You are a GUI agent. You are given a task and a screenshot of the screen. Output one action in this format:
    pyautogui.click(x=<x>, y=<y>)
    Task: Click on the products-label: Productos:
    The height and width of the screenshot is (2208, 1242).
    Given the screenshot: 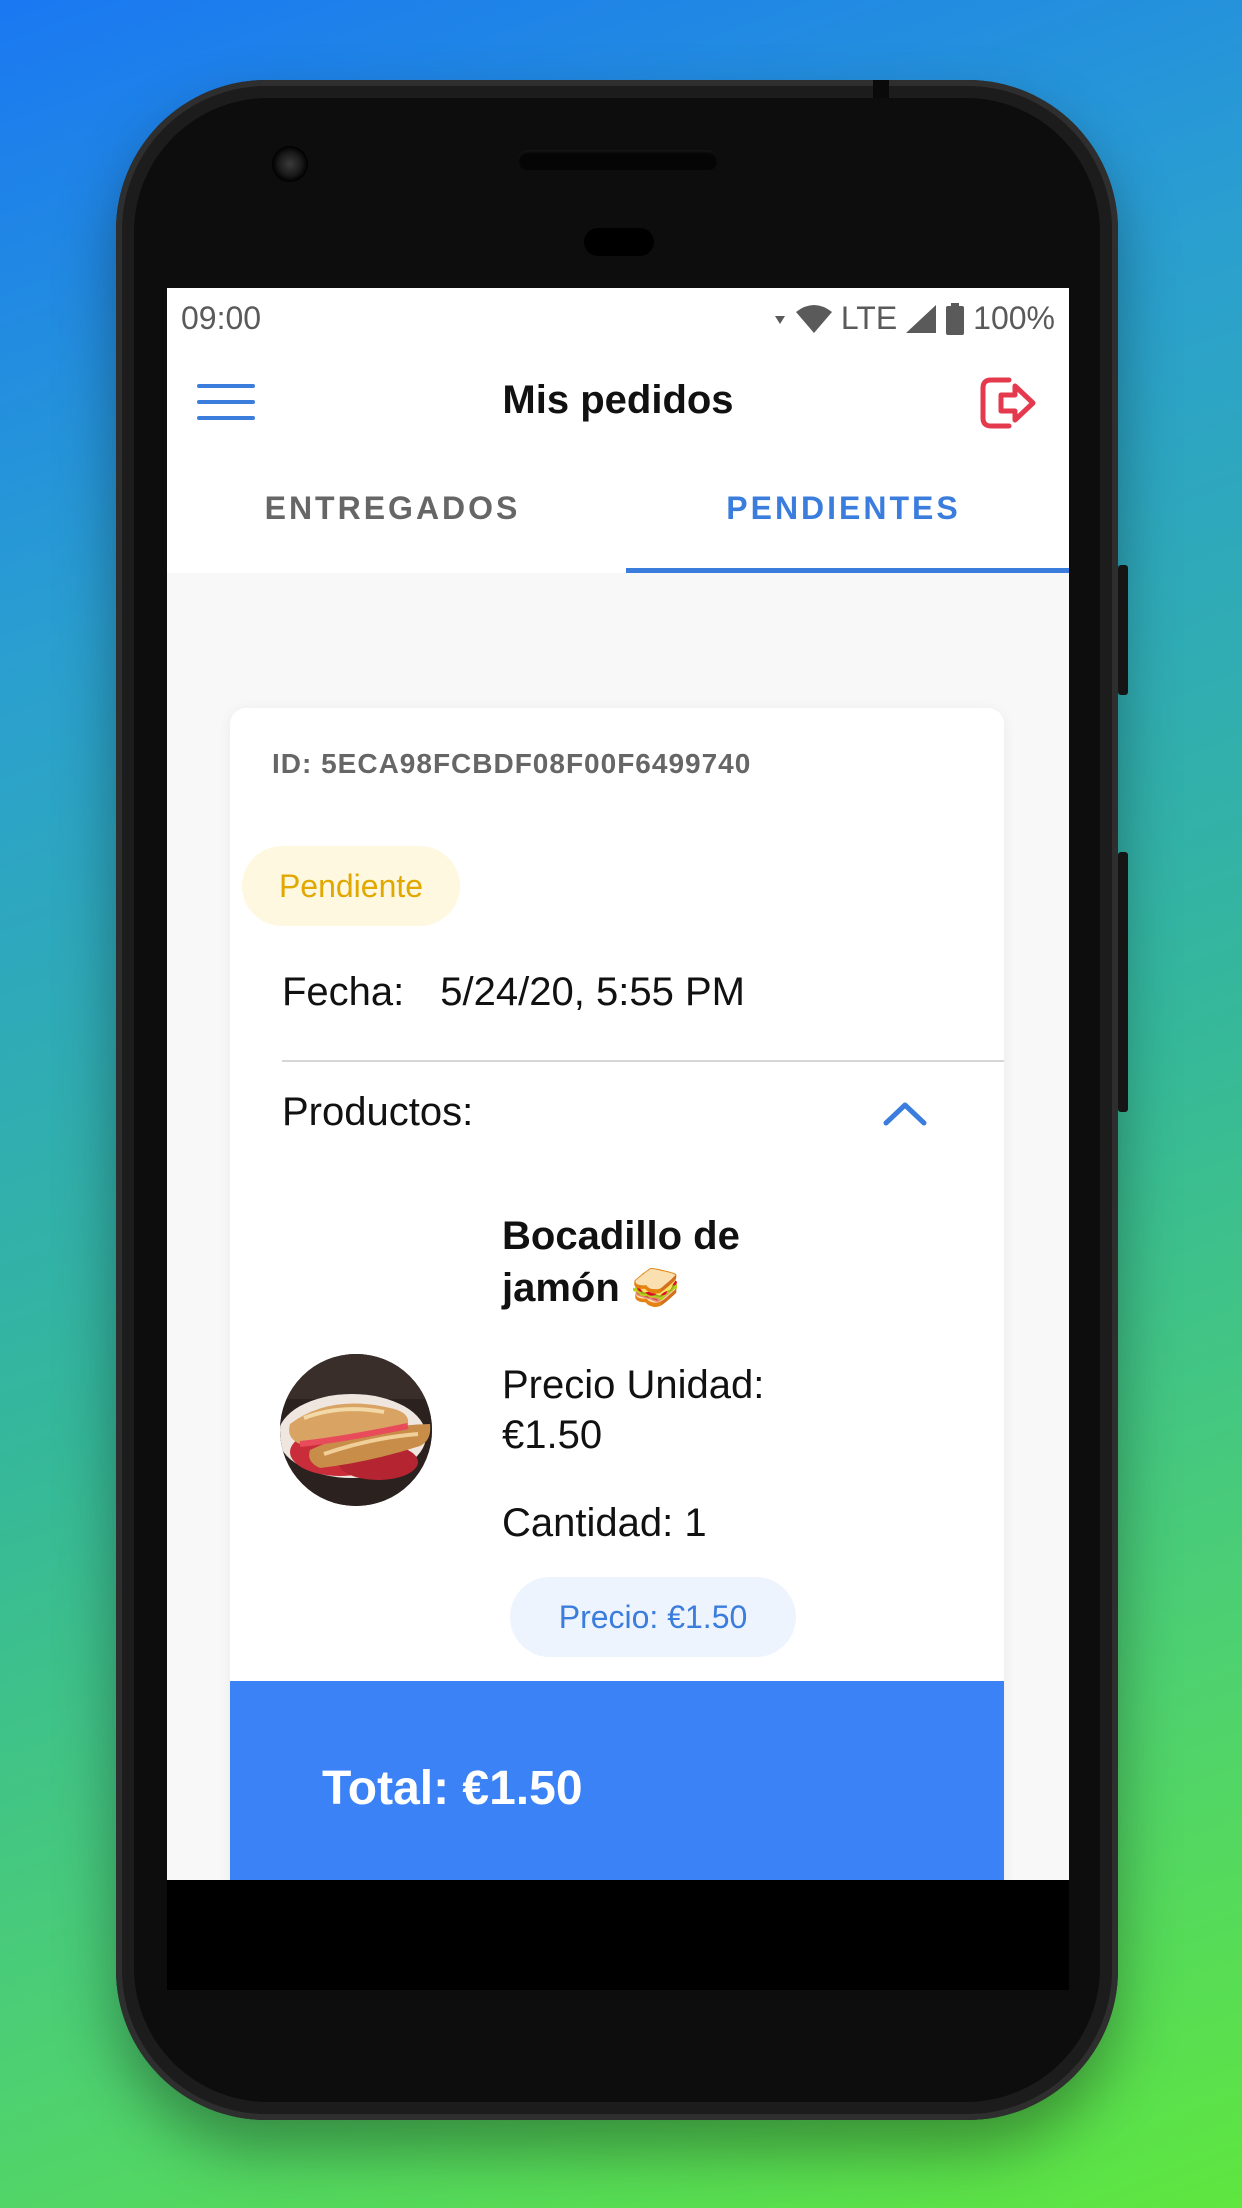 What is the action you would take?
    pyautogui.click(x=378, y=1112)
    